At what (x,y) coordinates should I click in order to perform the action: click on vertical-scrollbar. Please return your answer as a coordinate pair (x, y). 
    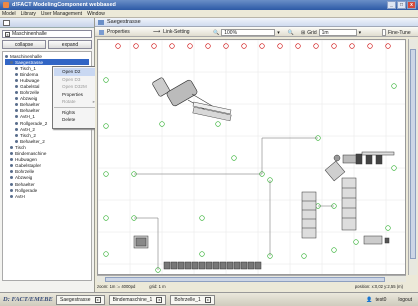
    Looking at the image, I should click on (412, 157).